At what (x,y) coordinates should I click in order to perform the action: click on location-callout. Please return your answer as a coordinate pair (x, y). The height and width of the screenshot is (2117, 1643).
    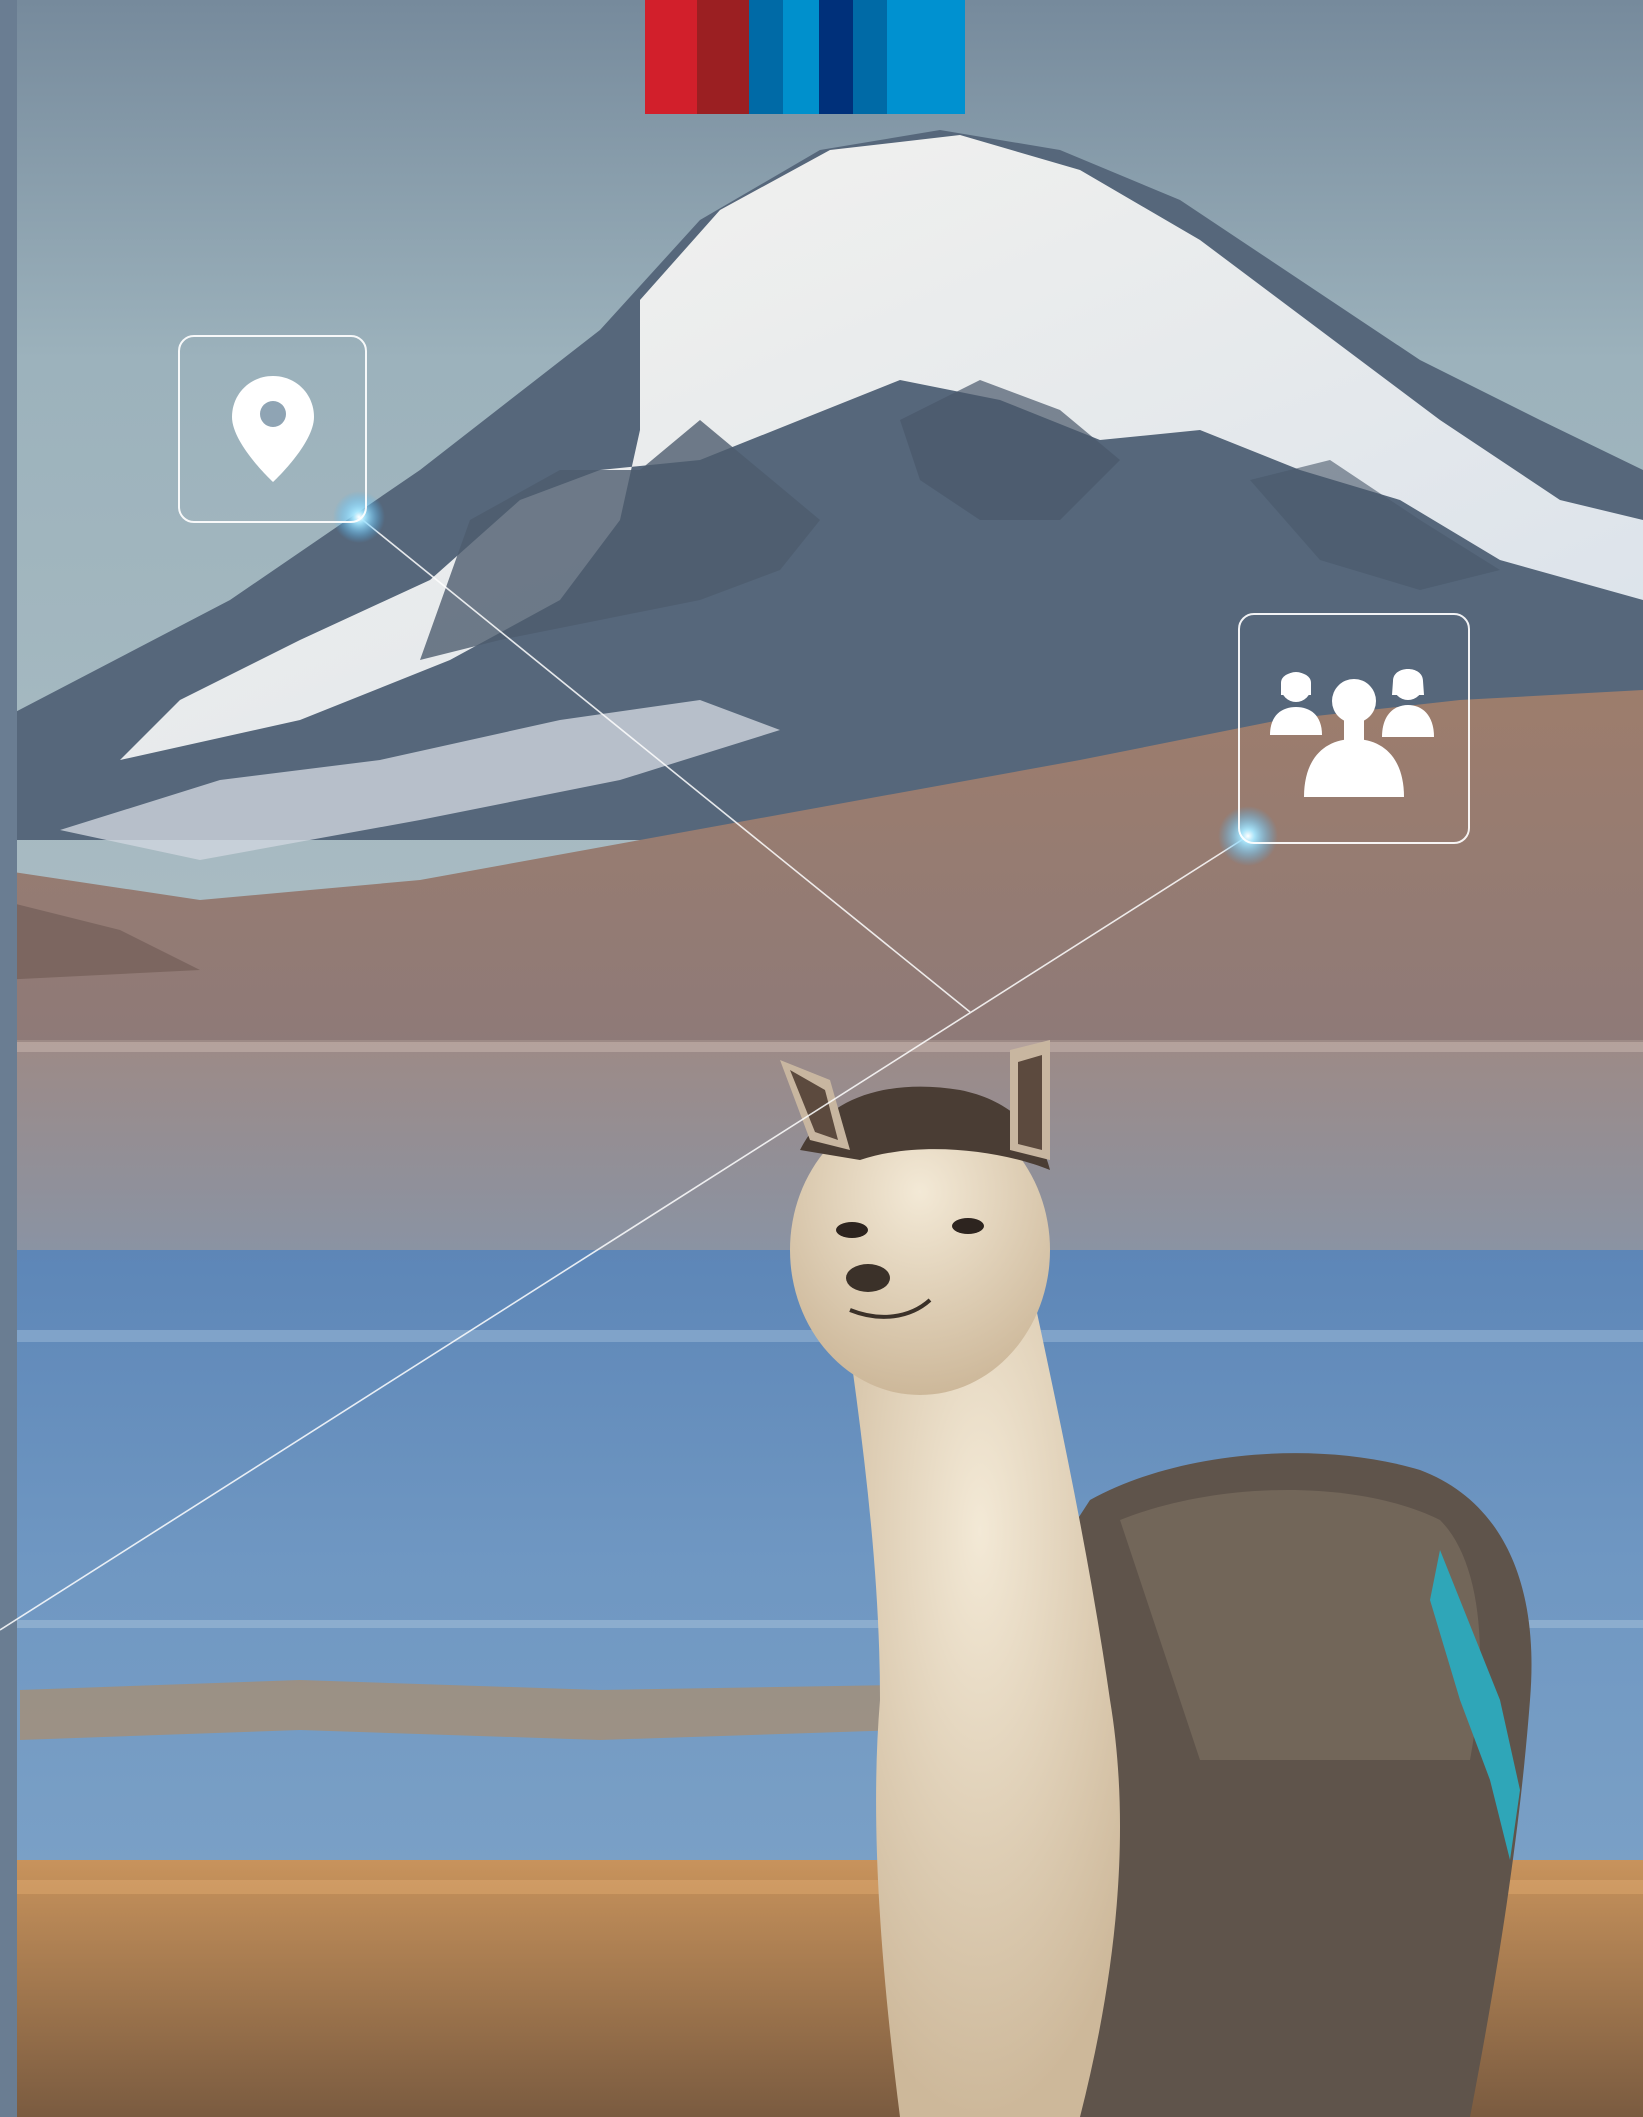
    Looking at the image, I should click on (272, 429).